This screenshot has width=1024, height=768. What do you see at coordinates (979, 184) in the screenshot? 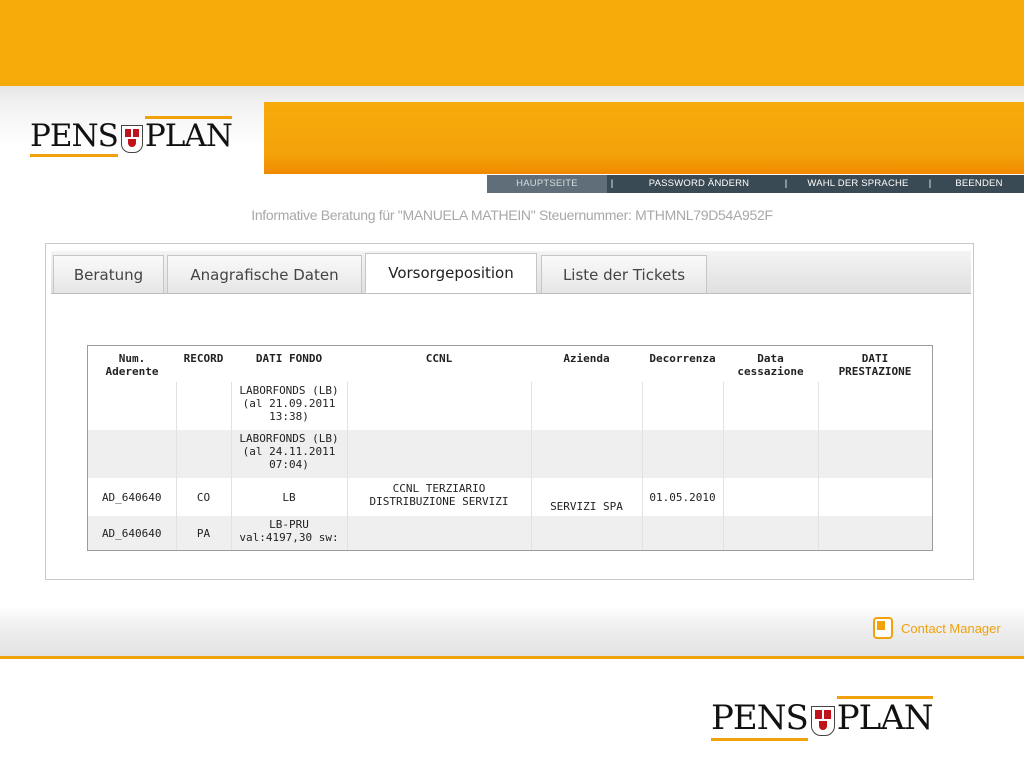
I see `nav-beenden: BEENDEN` at bounding box center [979, 184].